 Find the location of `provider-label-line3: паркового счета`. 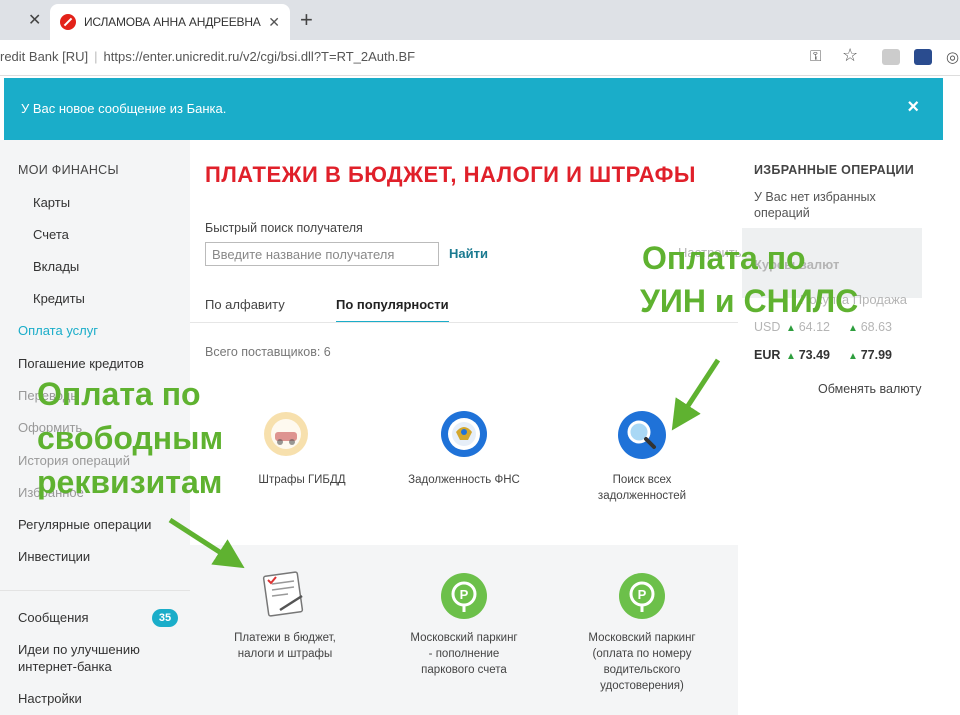

provider-label-line3: паркового счета is located at coordinates (464, 670).